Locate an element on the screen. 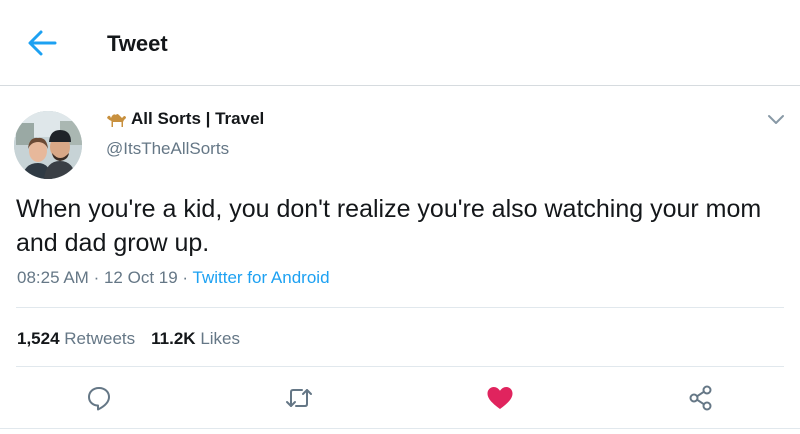 This screenshot has width=800, height=434. retweets-label: Retweets is located at coordinates (100, 338).